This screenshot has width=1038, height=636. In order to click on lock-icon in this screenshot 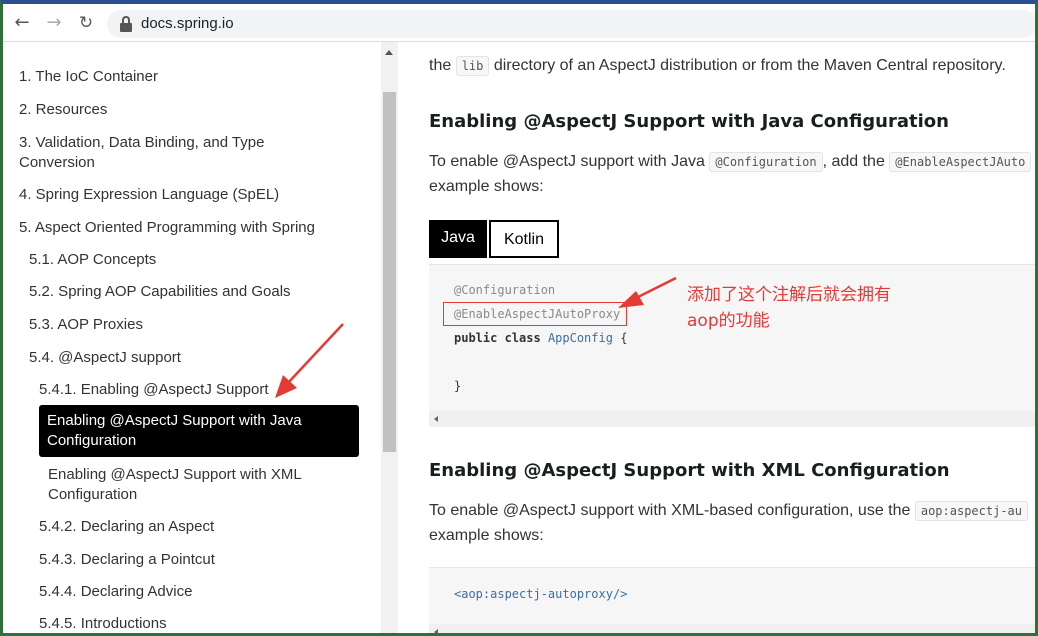, I will do `click(126, 24)`.